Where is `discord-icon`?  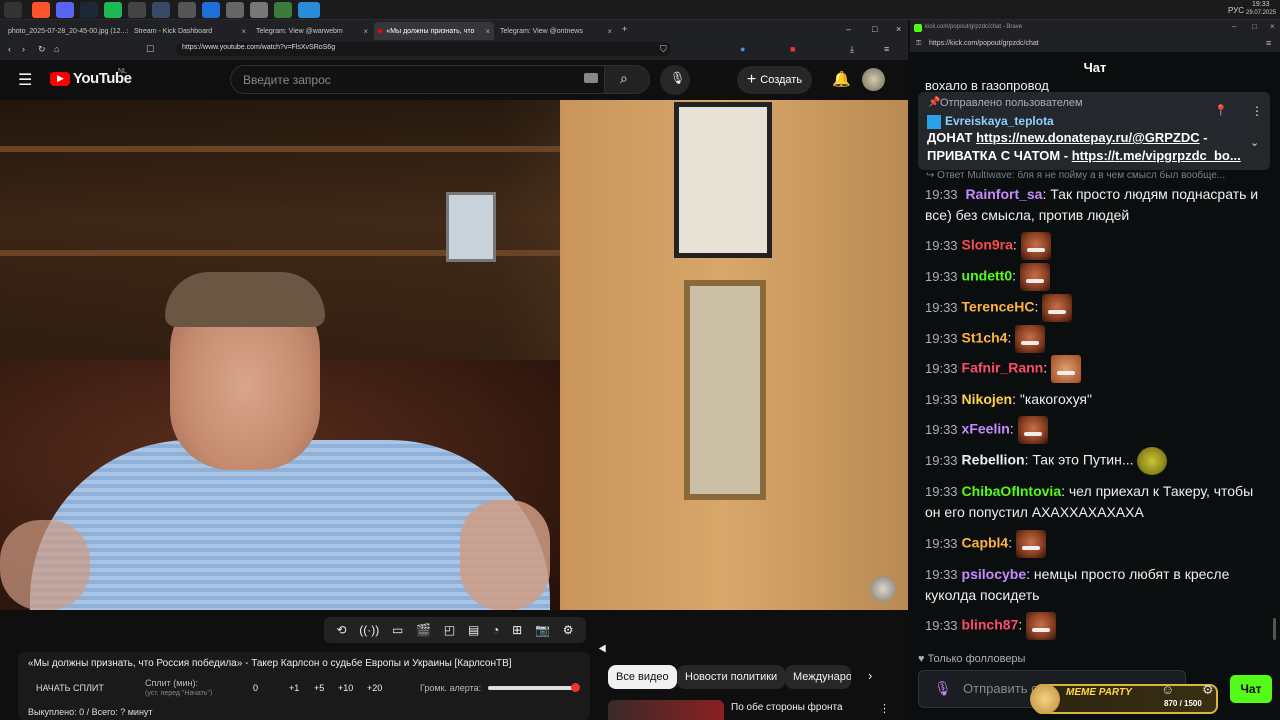
discord-icon is located at coordinates (65, 10).